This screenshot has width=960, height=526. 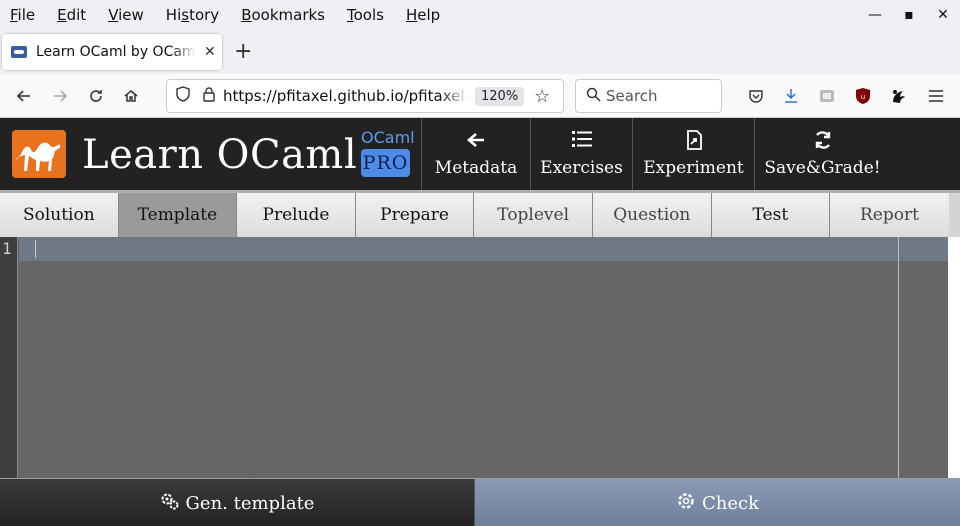 What do you see at coordinates (385, 163) in the screenshot?
I see `ocamlpro-badge-bottom: PRO` at bounding box center [385, 163].